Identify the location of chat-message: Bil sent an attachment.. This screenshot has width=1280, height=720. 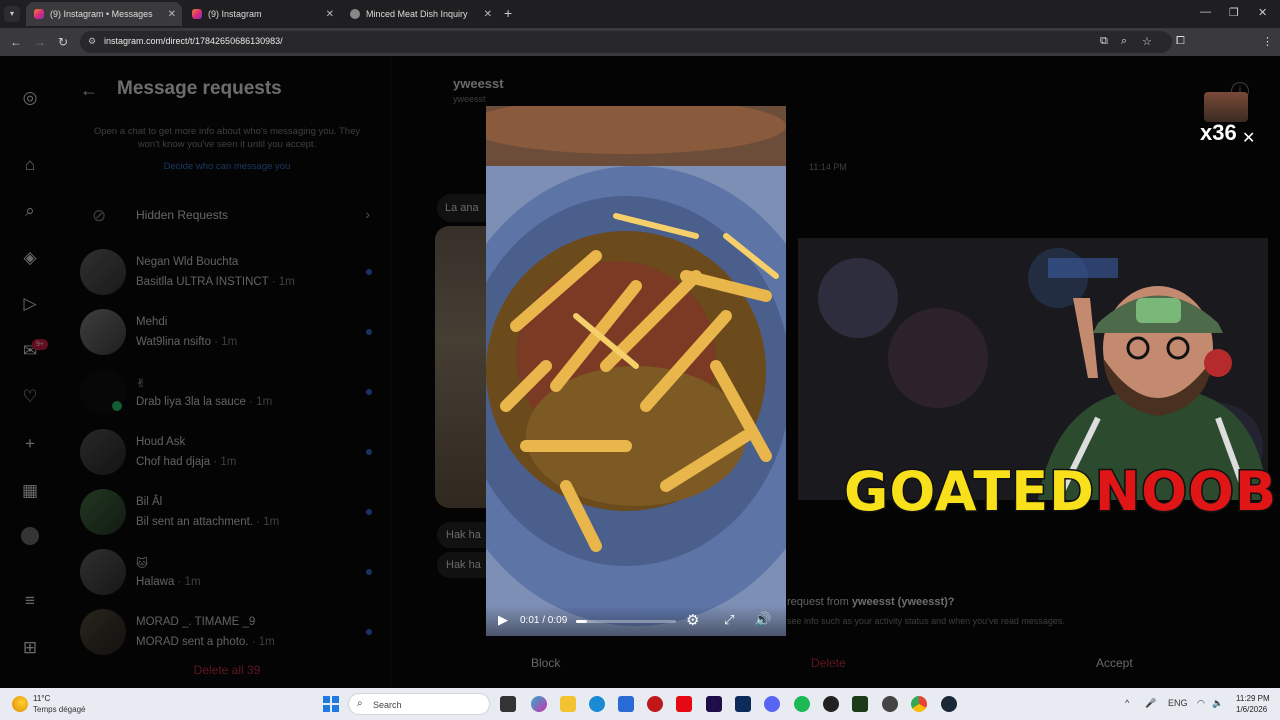
(194, 522).